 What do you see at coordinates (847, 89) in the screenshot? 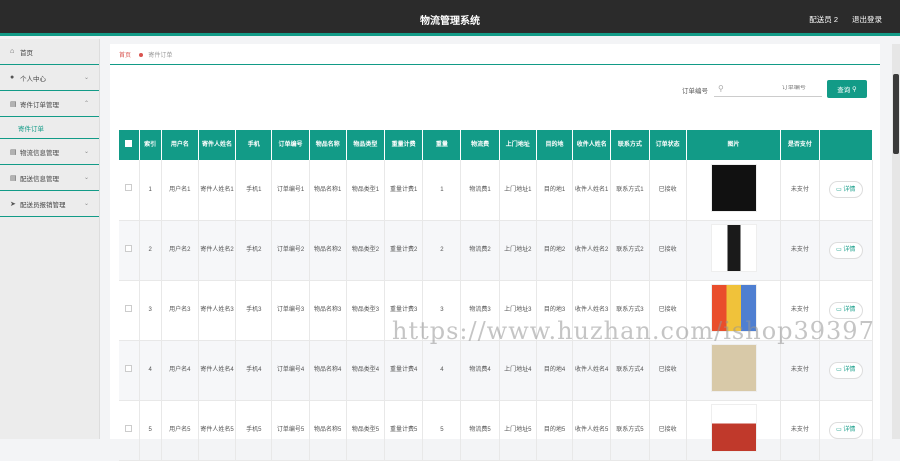
I see `search-button: 查询 ⚲` at bounding box center [847, 89].